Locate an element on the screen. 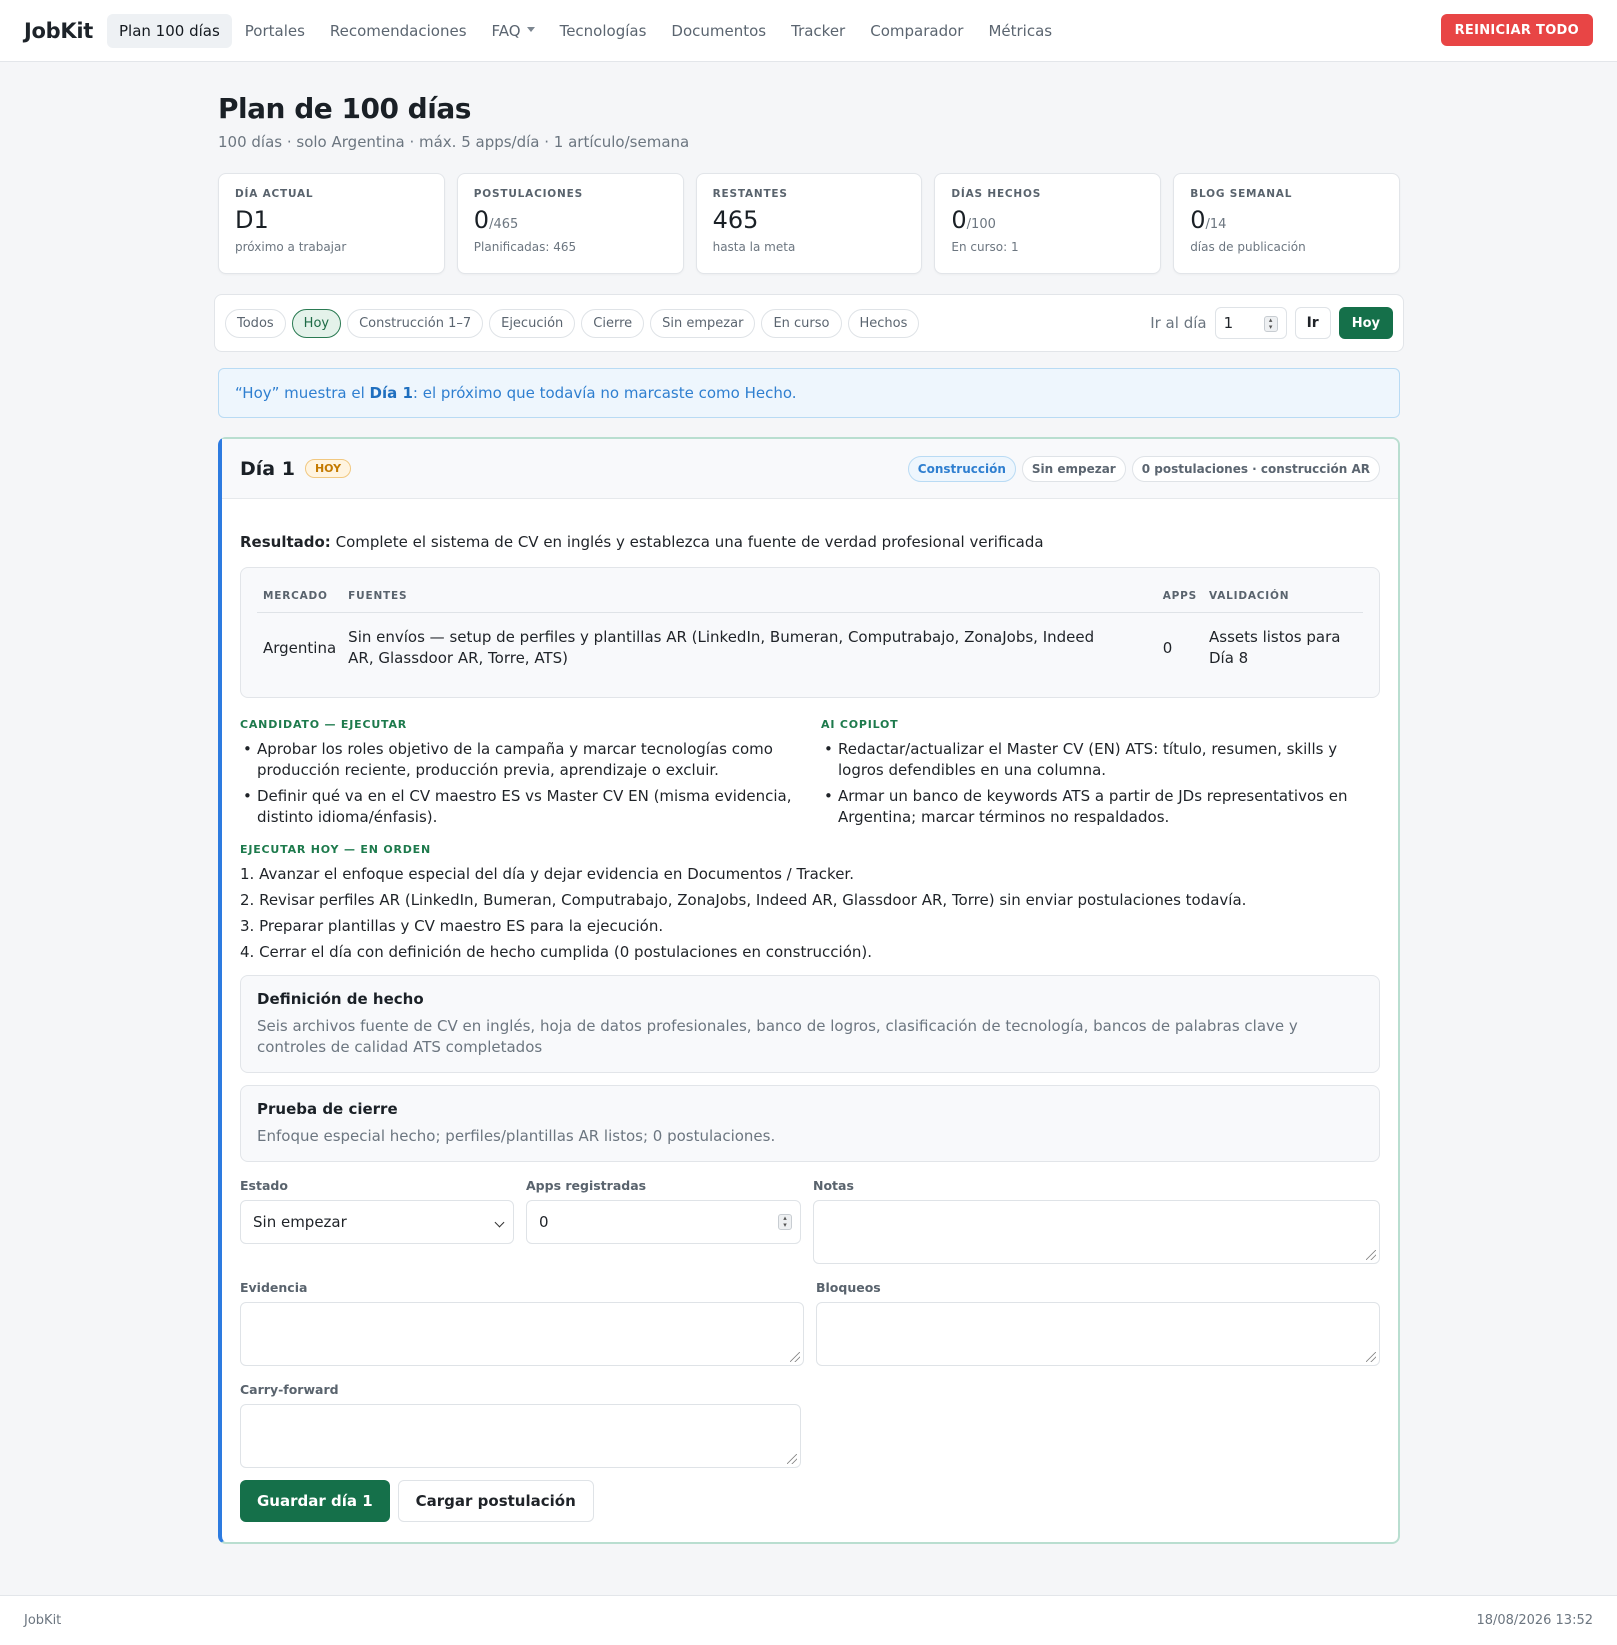 This screenshot has width=1617, height=1645. phase-tag: Construcción is located at coordinates (961, 468).